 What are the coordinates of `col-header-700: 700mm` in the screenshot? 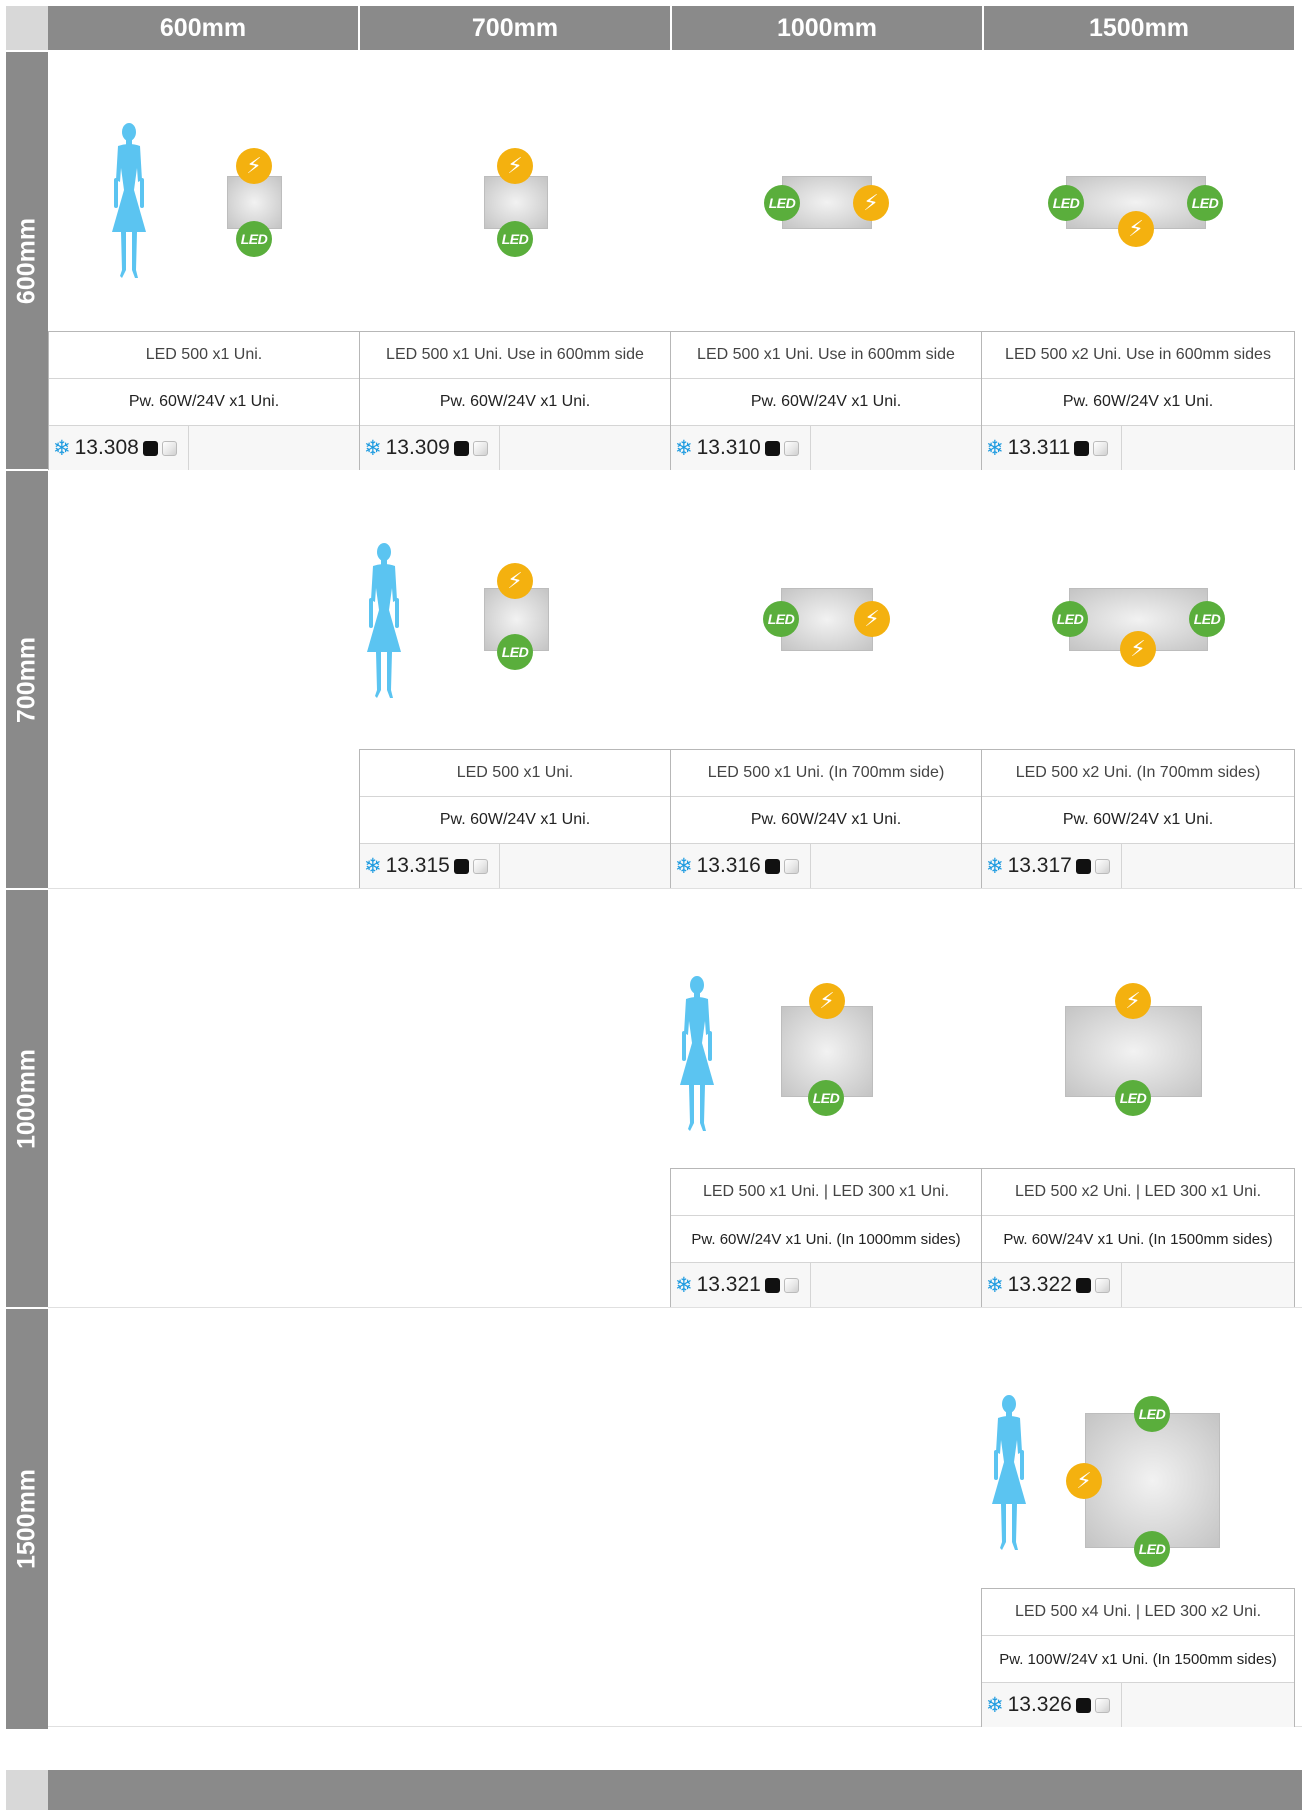 It's located at (515, 28).